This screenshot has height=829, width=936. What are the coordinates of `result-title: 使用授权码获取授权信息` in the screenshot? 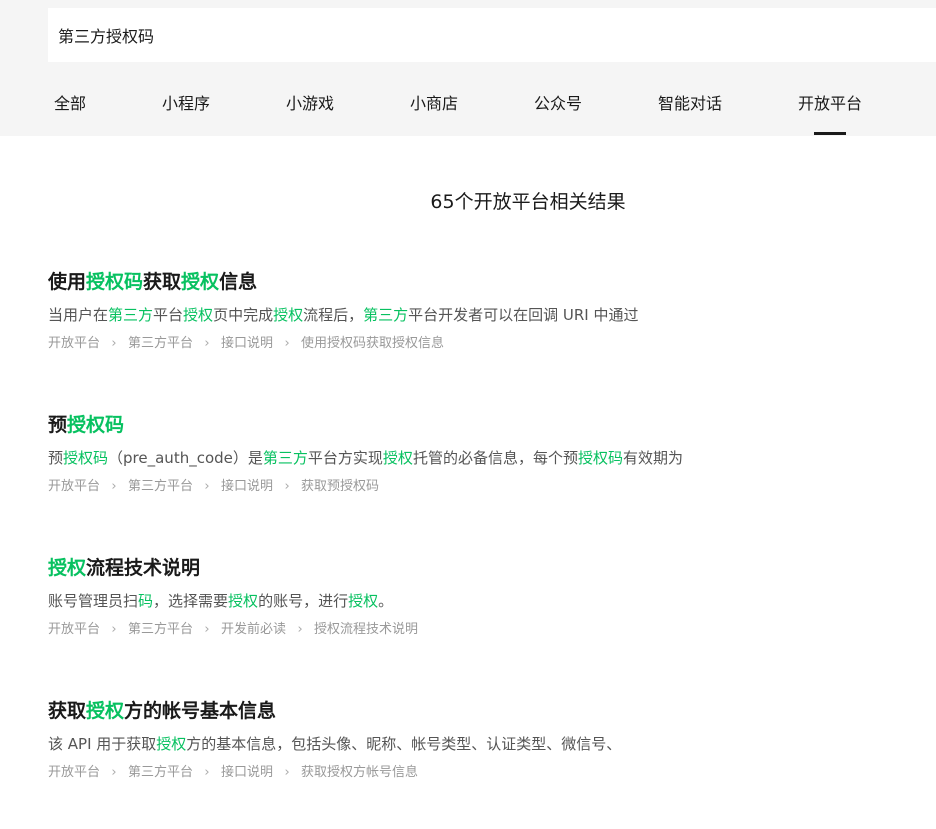 It's located at (488, 282).